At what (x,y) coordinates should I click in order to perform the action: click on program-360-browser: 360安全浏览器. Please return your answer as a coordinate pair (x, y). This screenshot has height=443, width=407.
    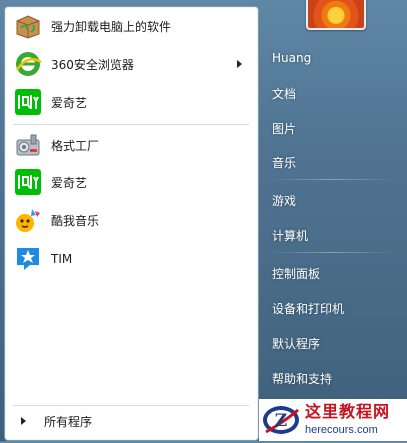
    Looking at the image, I should click on (131, 64).